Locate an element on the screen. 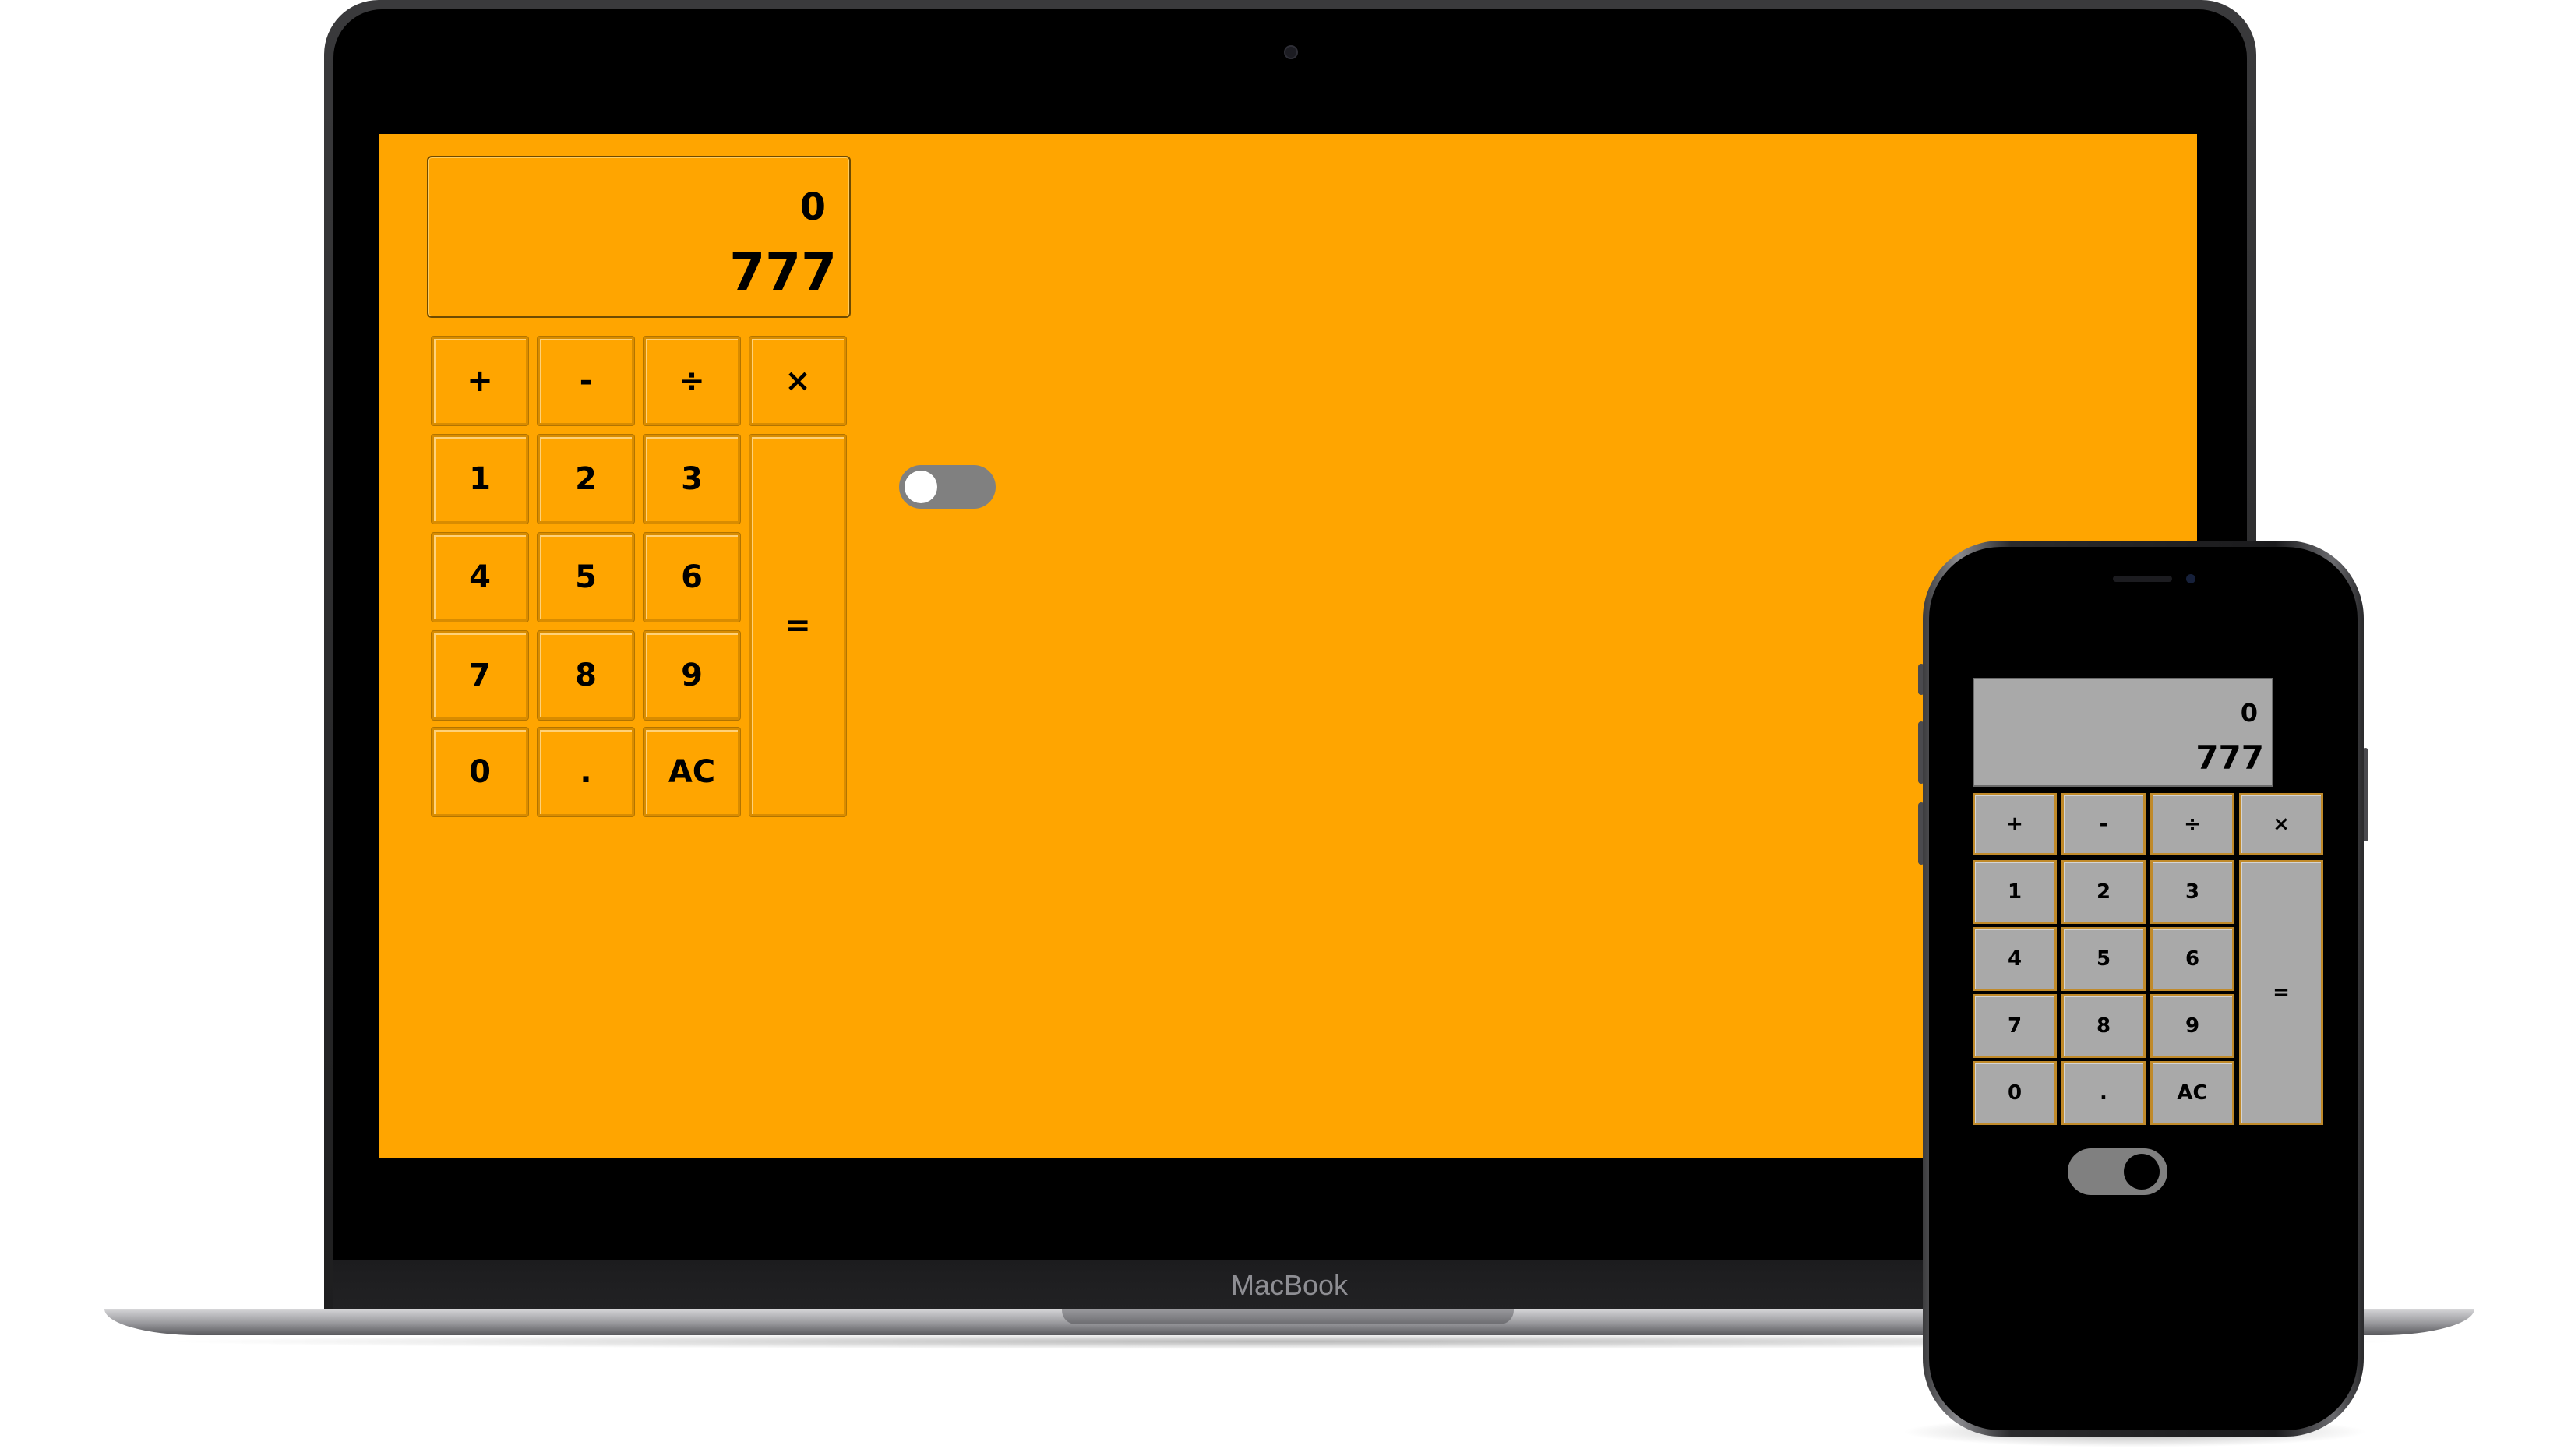 Image resolution: width=2571 pixels, height=1456 pixels. phone-speaker-grille is located at coordinates (2142, 579).